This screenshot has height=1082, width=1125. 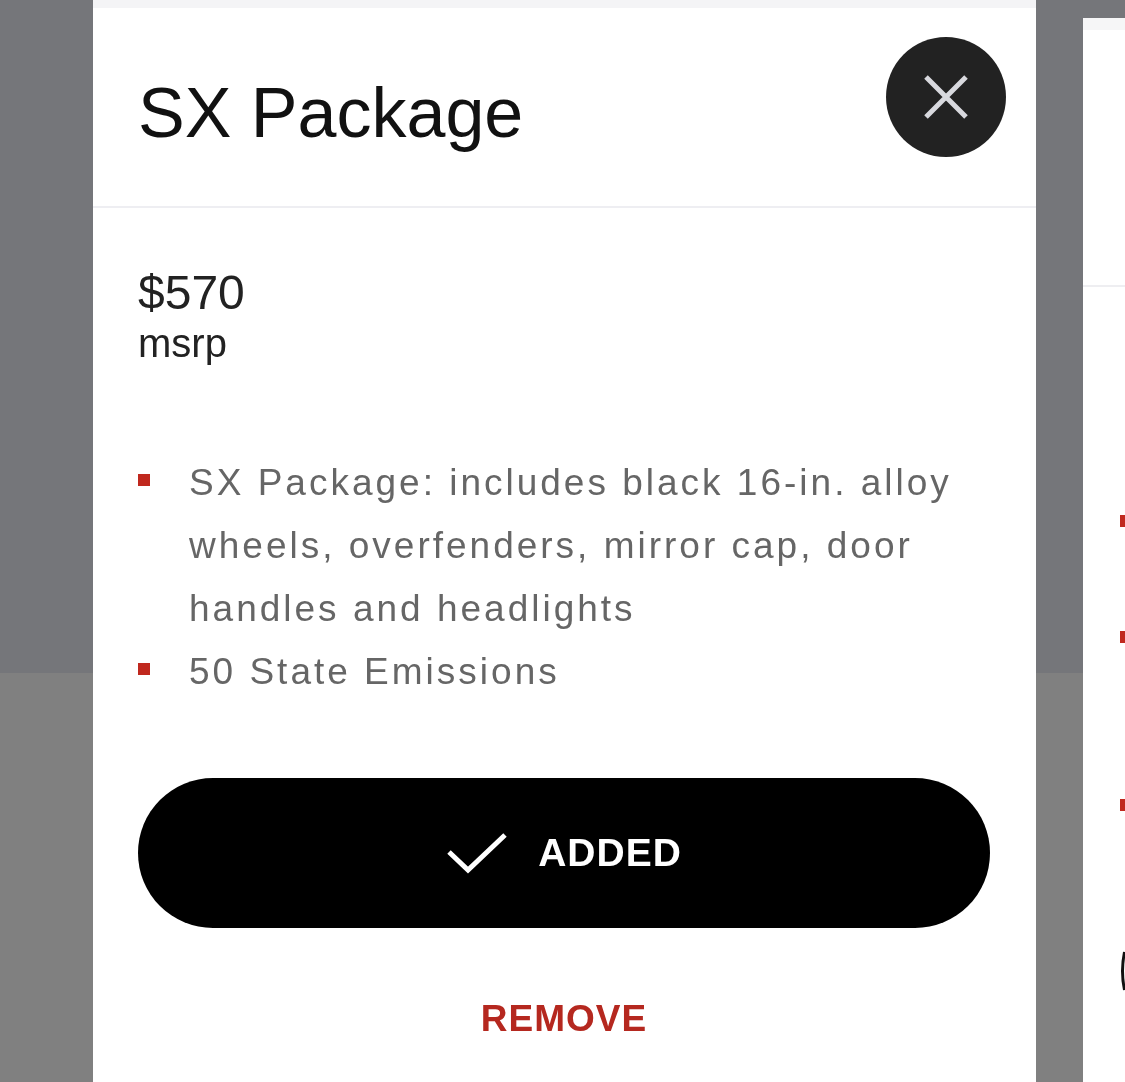 What do you see at coordinates (946, 97) in the screenshot?
I see `close-icon` at bounding box center [946, 97].